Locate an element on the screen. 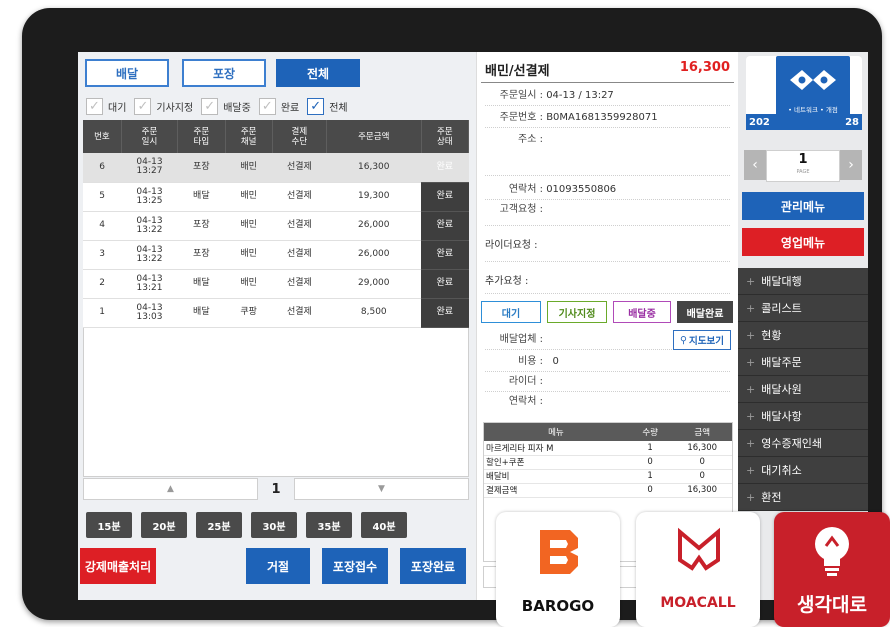 This screenshot has width=890, height=627. order-cell: 26,000 is located at coordinates (374, 255).